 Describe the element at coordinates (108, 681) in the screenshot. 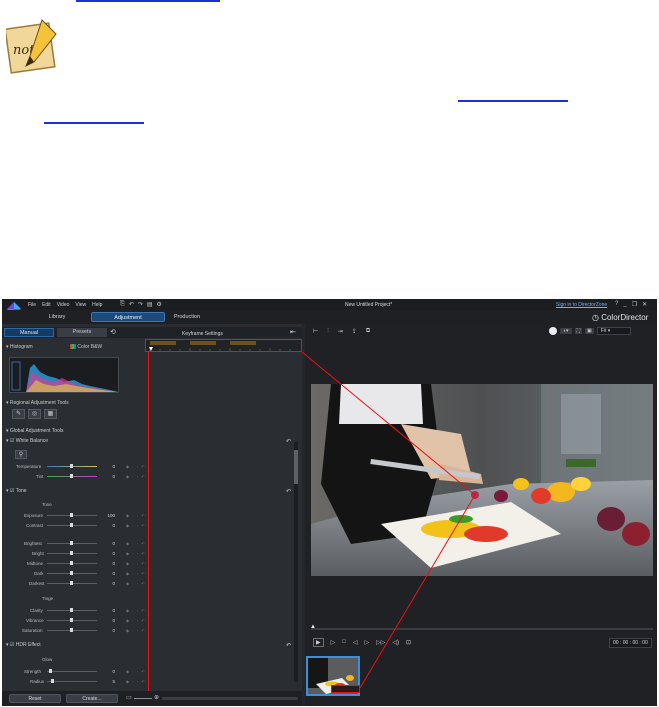

I see `radius-value: 5` at that location.